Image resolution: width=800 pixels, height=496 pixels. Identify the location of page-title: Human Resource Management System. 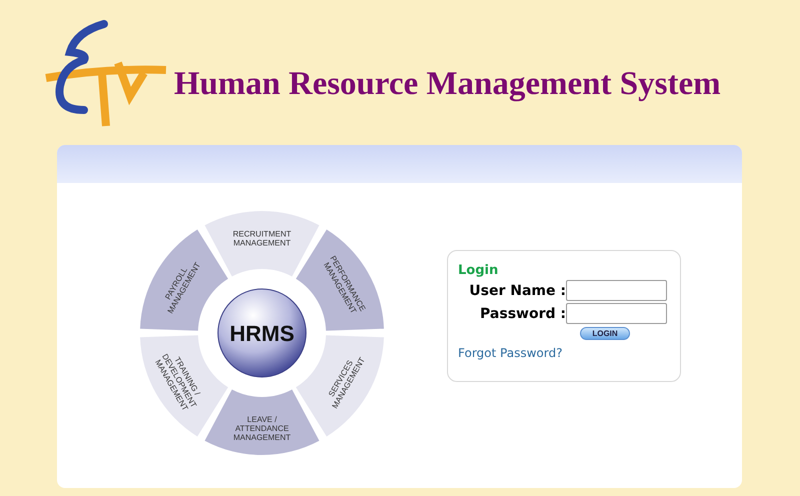
(447, 84).